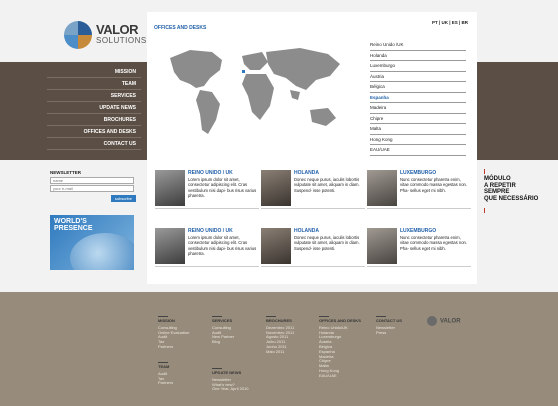  What do you see at coordinates (92, 180) in the screenshot?
I see `name-field` at bounding box center [92, 180].